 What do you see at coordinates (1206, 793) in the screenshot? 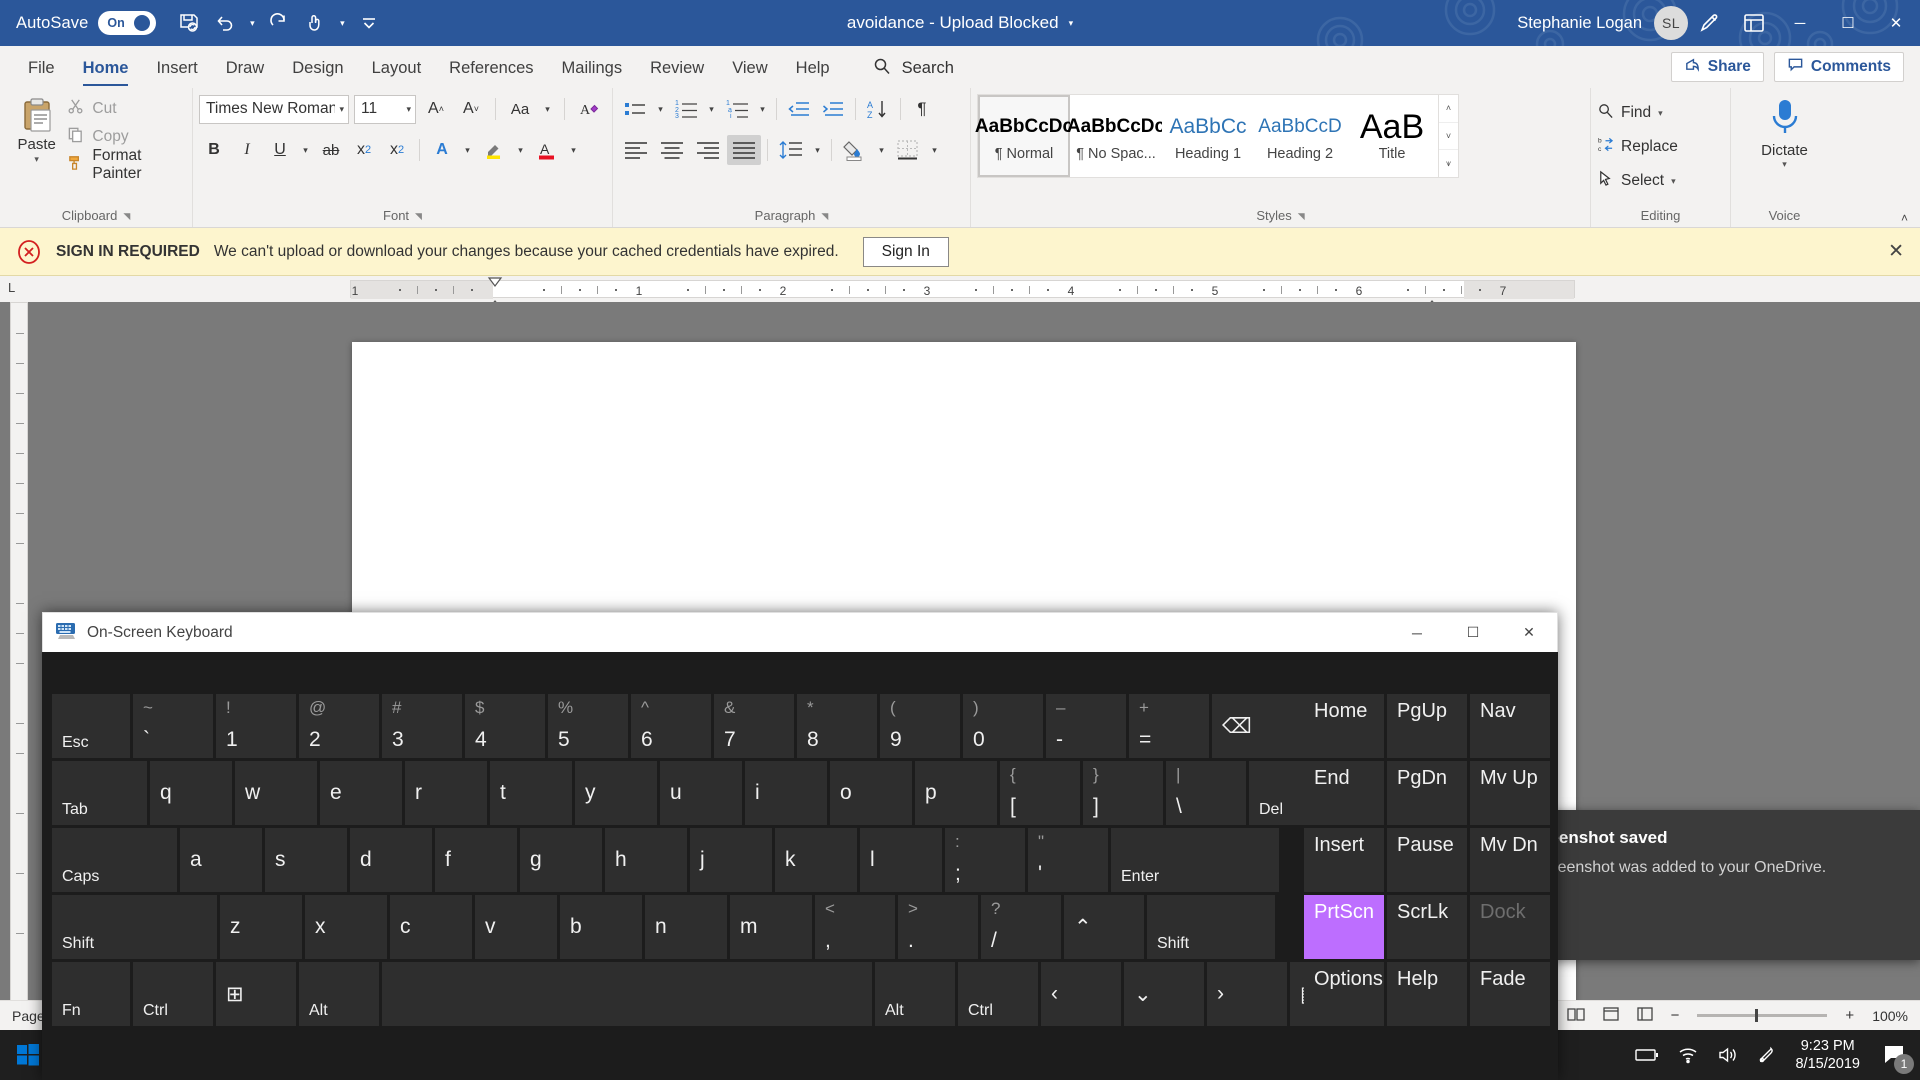
I see `osk-key-: | \` at bounding box center [1206, 793].